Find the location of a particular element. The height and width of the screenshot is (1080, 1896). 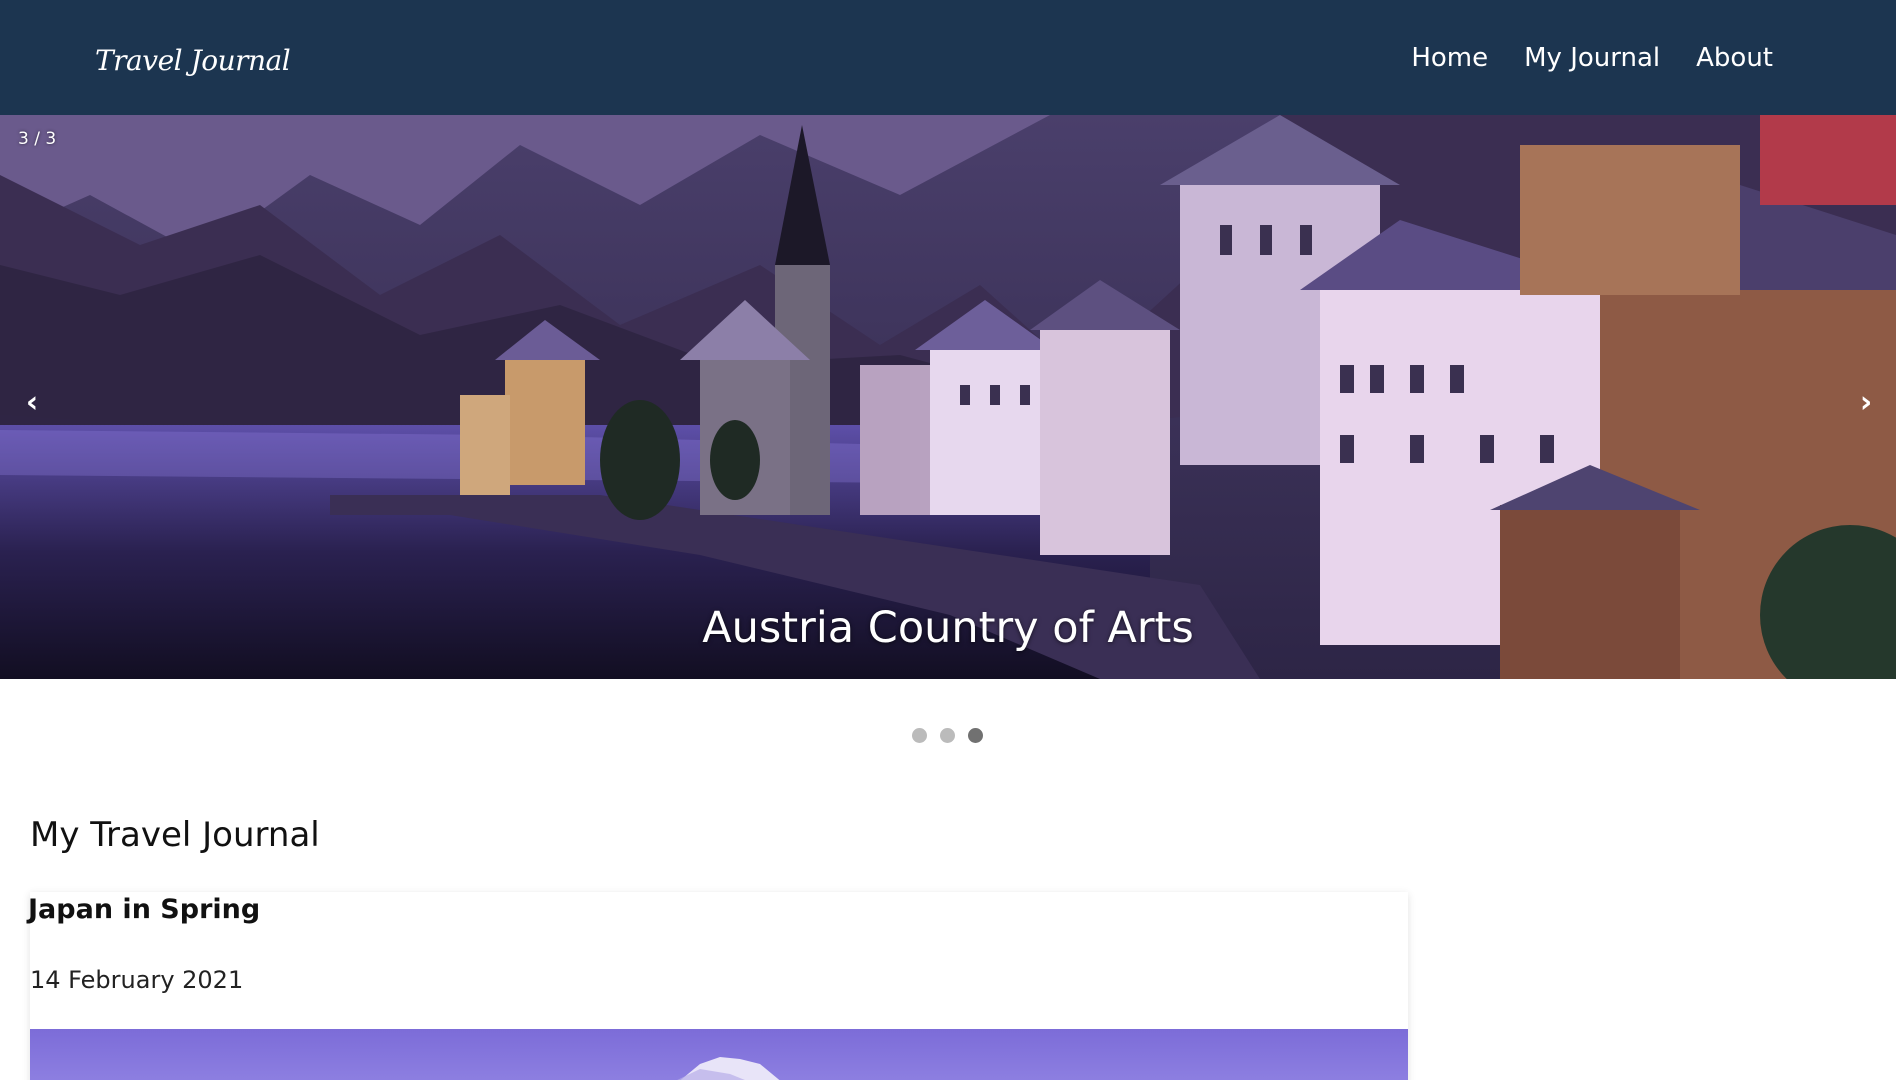

entry-image-mount-fuji is located at coordinates (719, 1054).